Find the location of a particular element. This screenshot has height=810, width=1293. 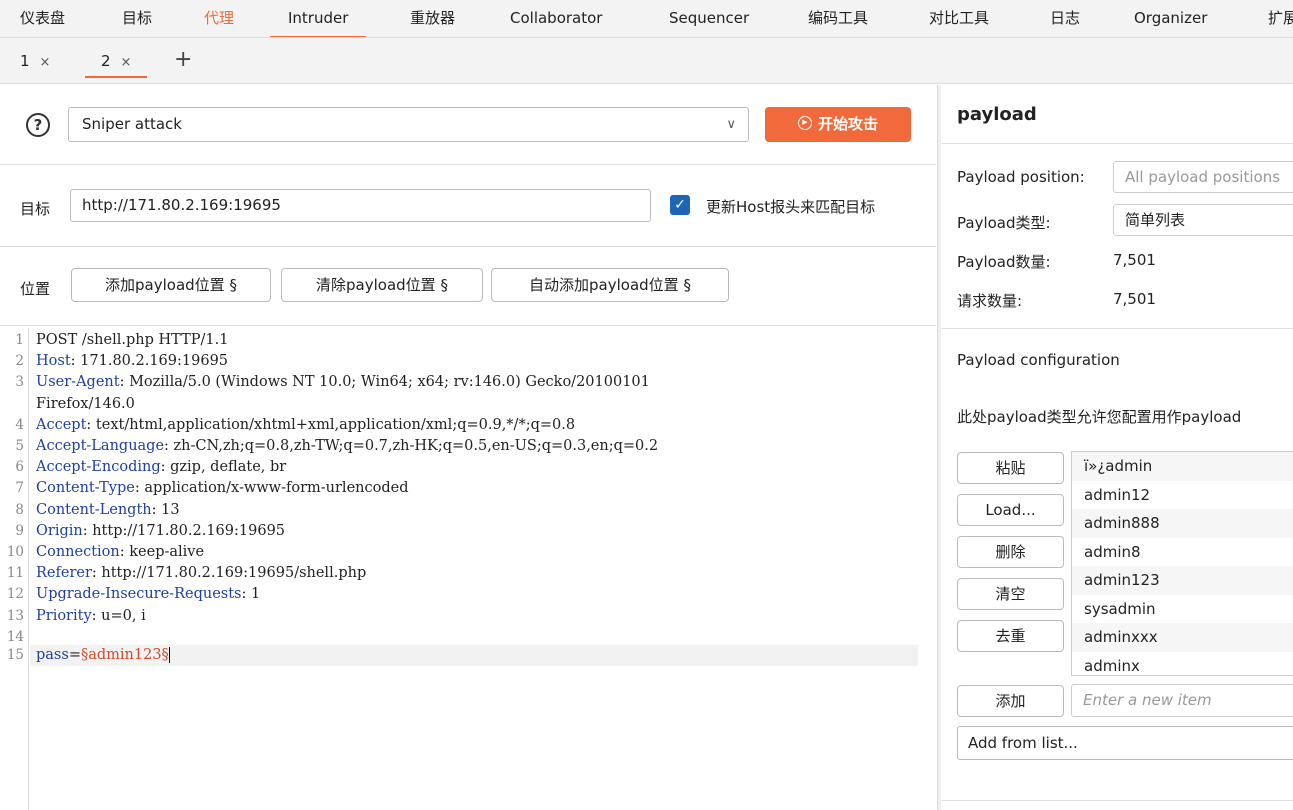

request-line: Upgrade-Insecure-Requests: 1 is located at coordinates (148, 594).